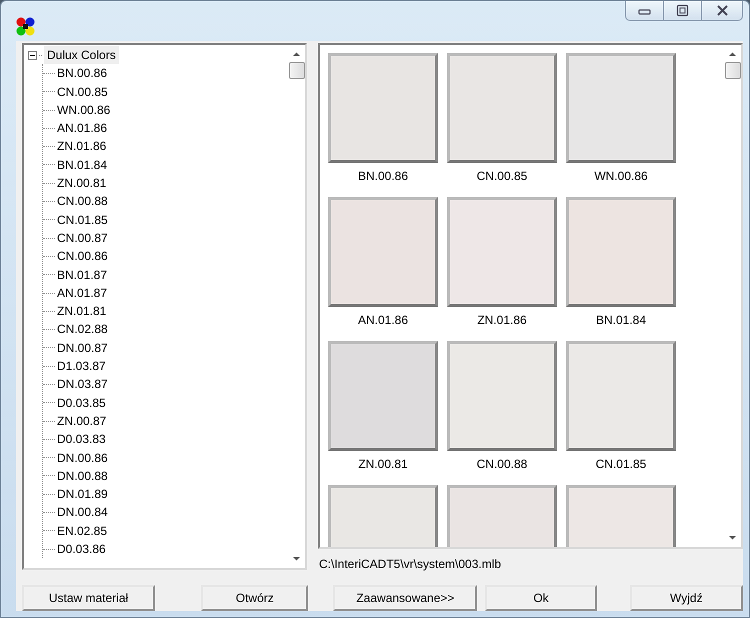  What do you see at coordinates (82, 238) in the screenshot?
I see `tree-item: CN.00.87` at bounding box center [82, 238].